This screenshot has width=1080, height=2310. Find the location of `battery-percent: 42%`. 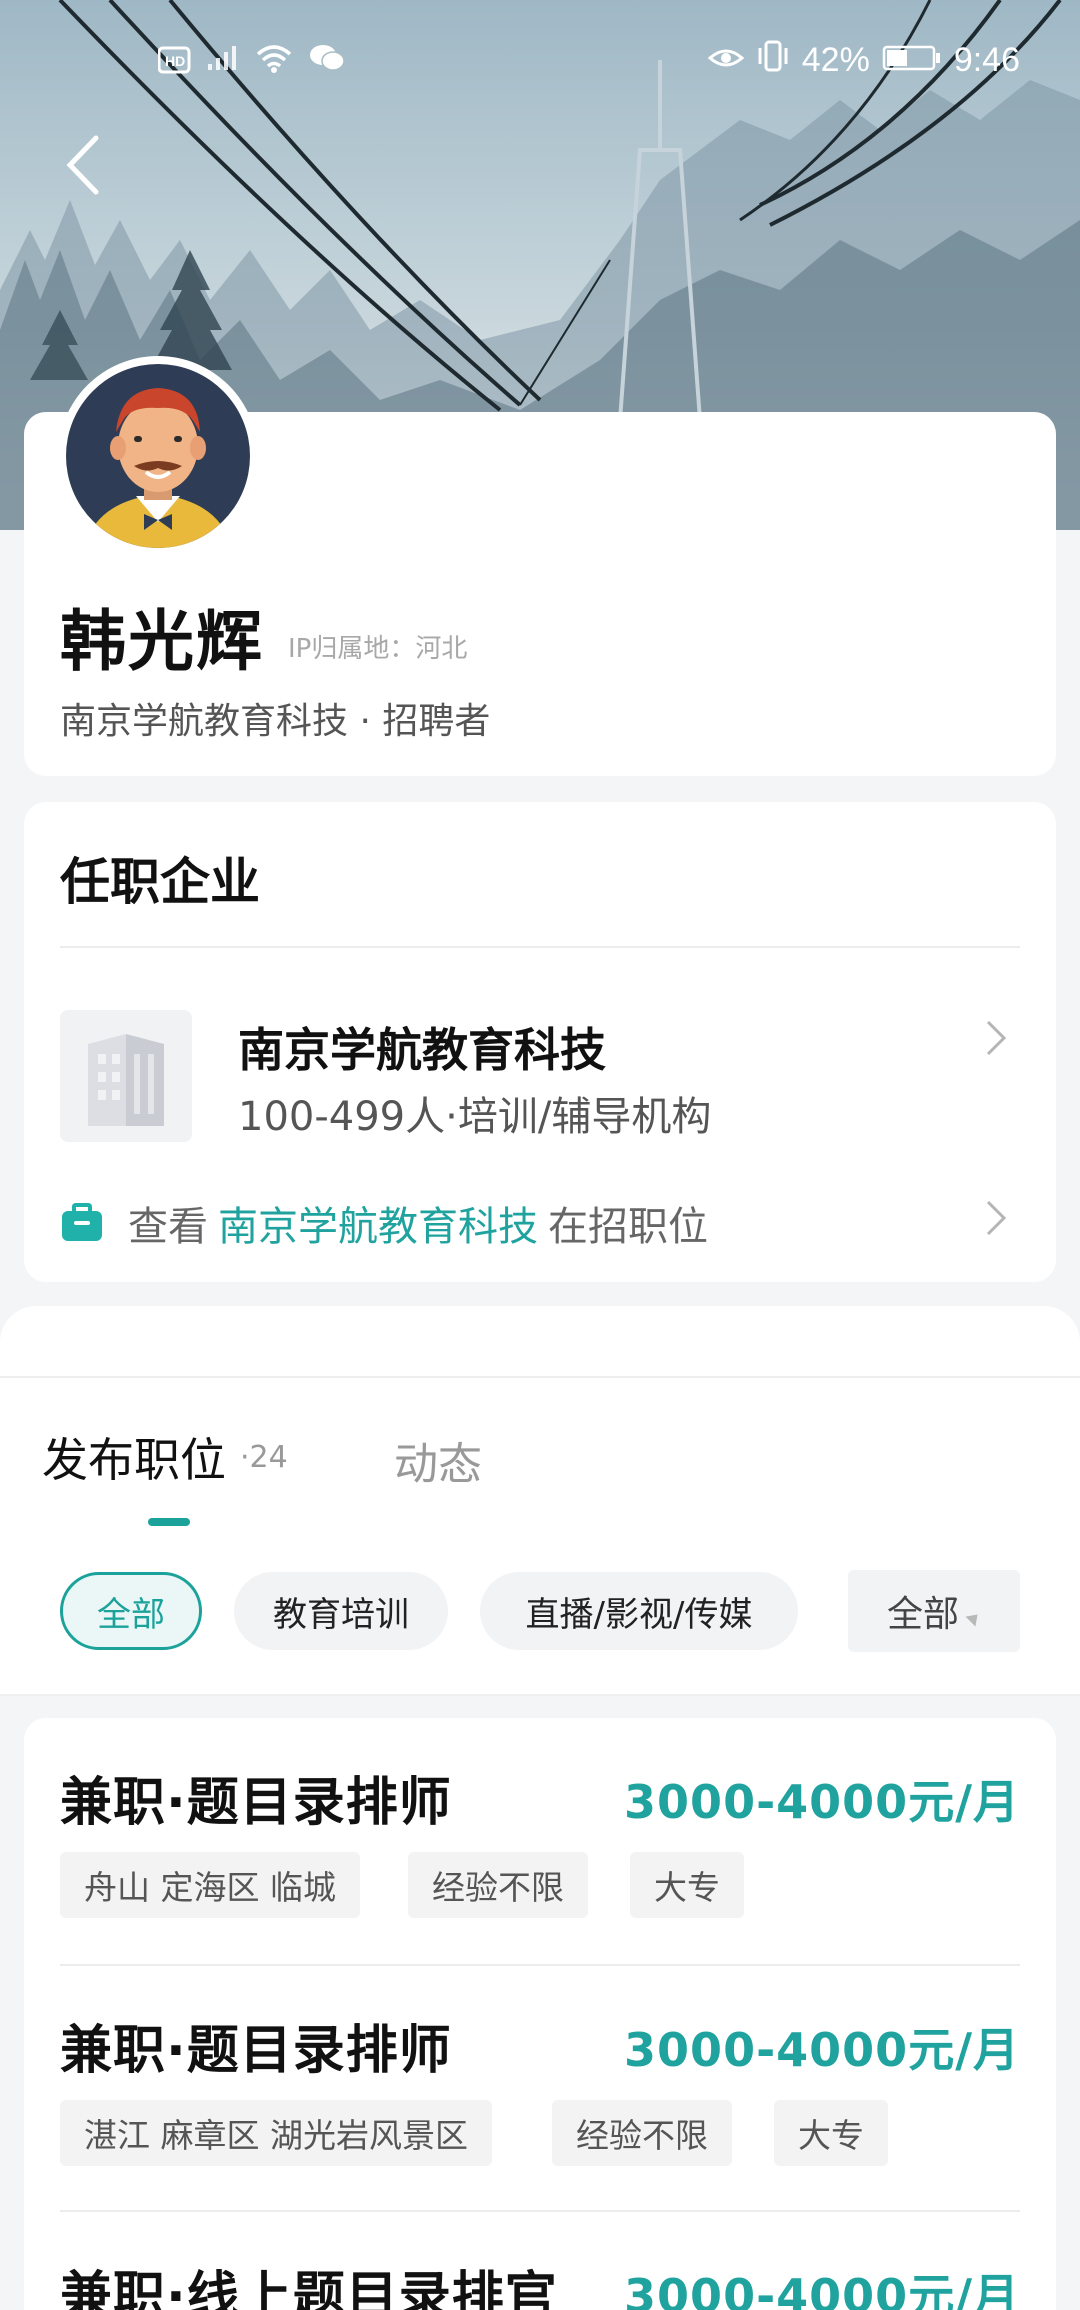

battery-percent: 42% is located at coordinates (835, 60).